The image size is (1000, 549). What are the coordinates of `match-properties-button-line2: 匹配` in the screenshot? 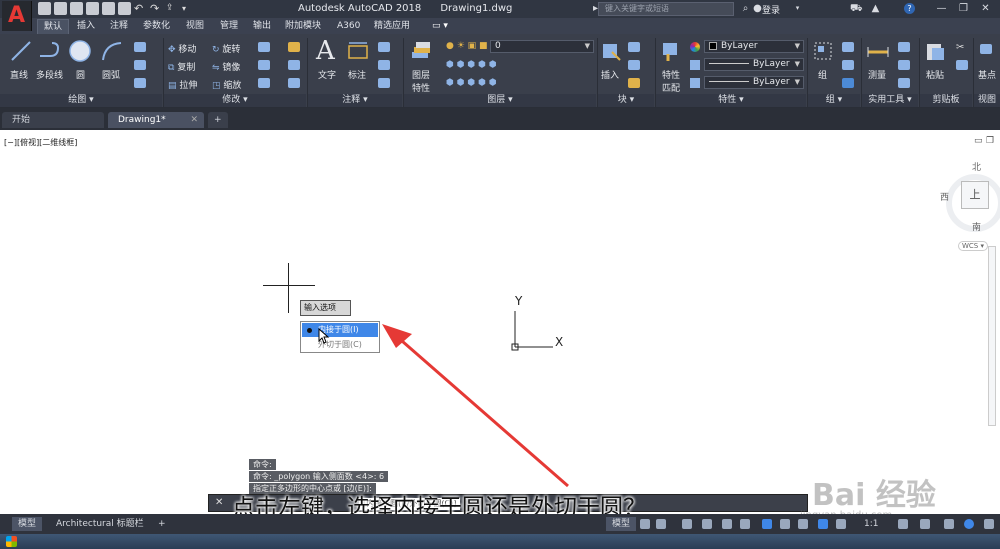 It's located at (671, 87).